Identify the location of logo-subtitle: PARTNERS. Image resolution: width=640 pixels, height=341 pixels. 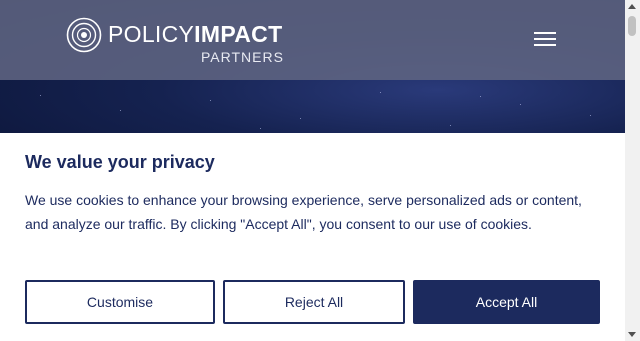
(242, 57).